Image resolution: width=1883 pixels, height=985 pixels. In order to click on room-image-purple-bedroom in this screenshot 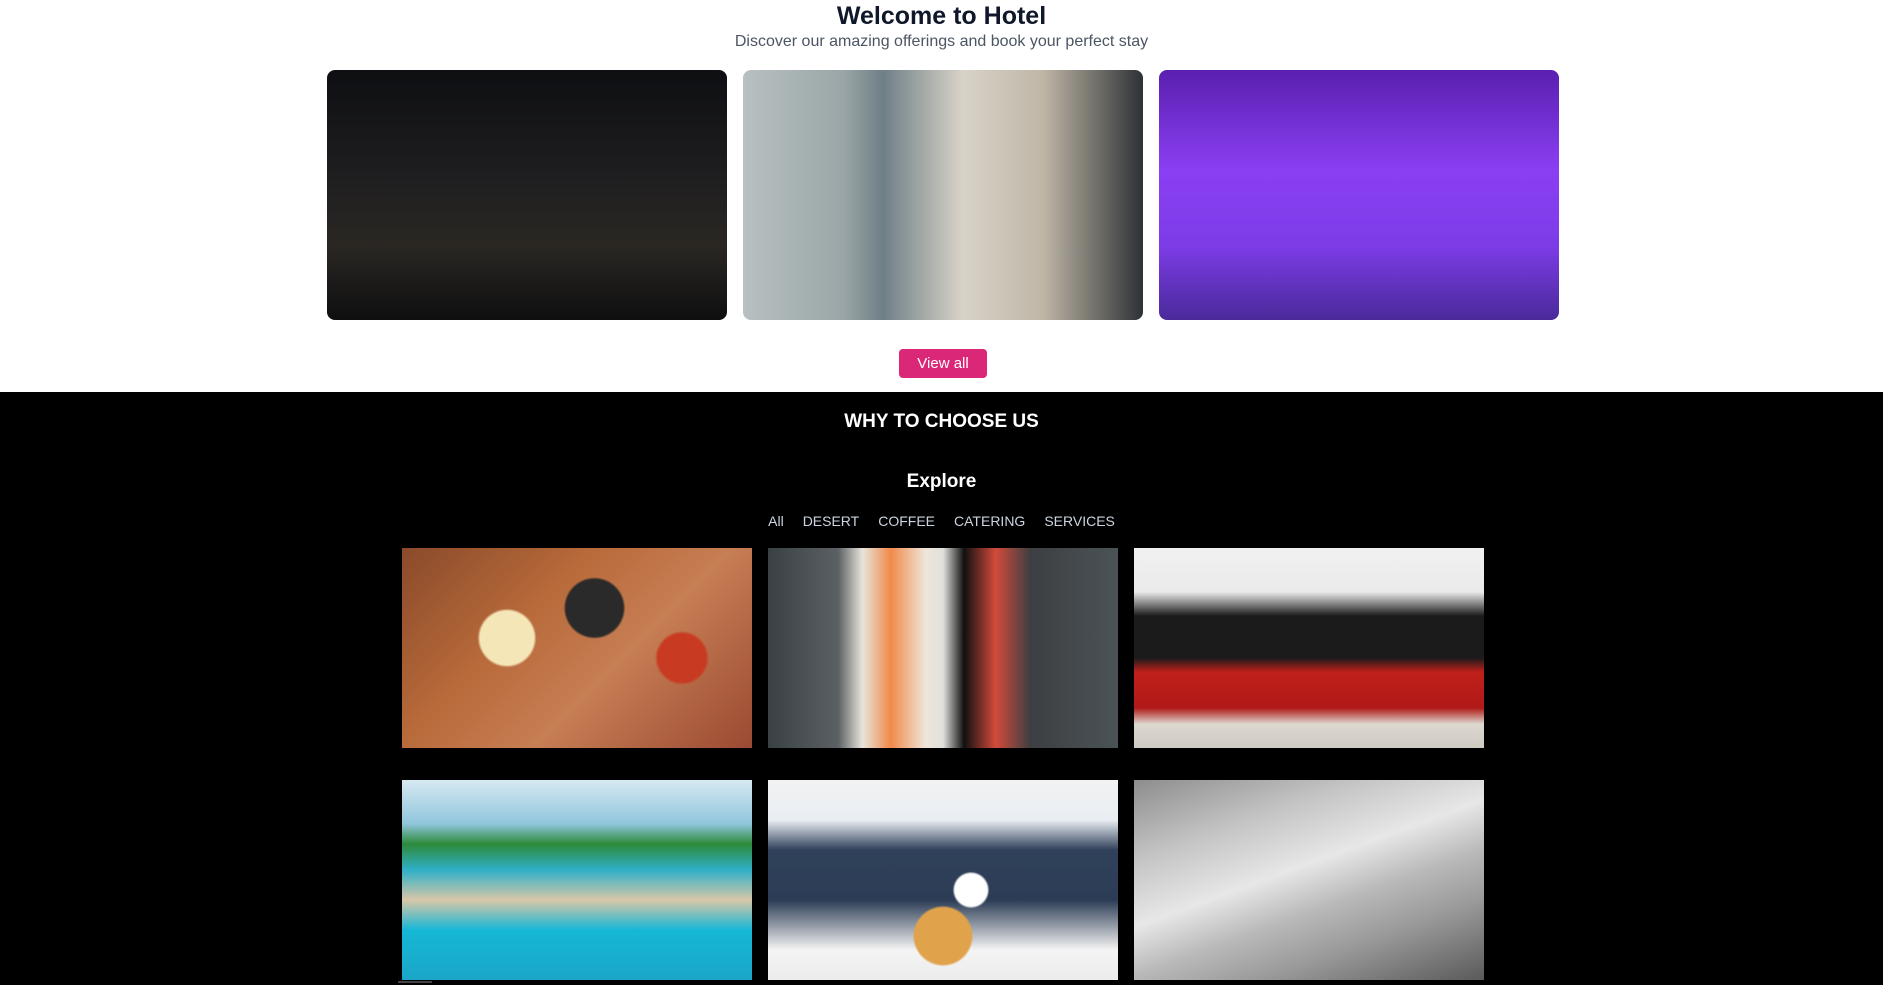, I will do `click(1359, 195)`.